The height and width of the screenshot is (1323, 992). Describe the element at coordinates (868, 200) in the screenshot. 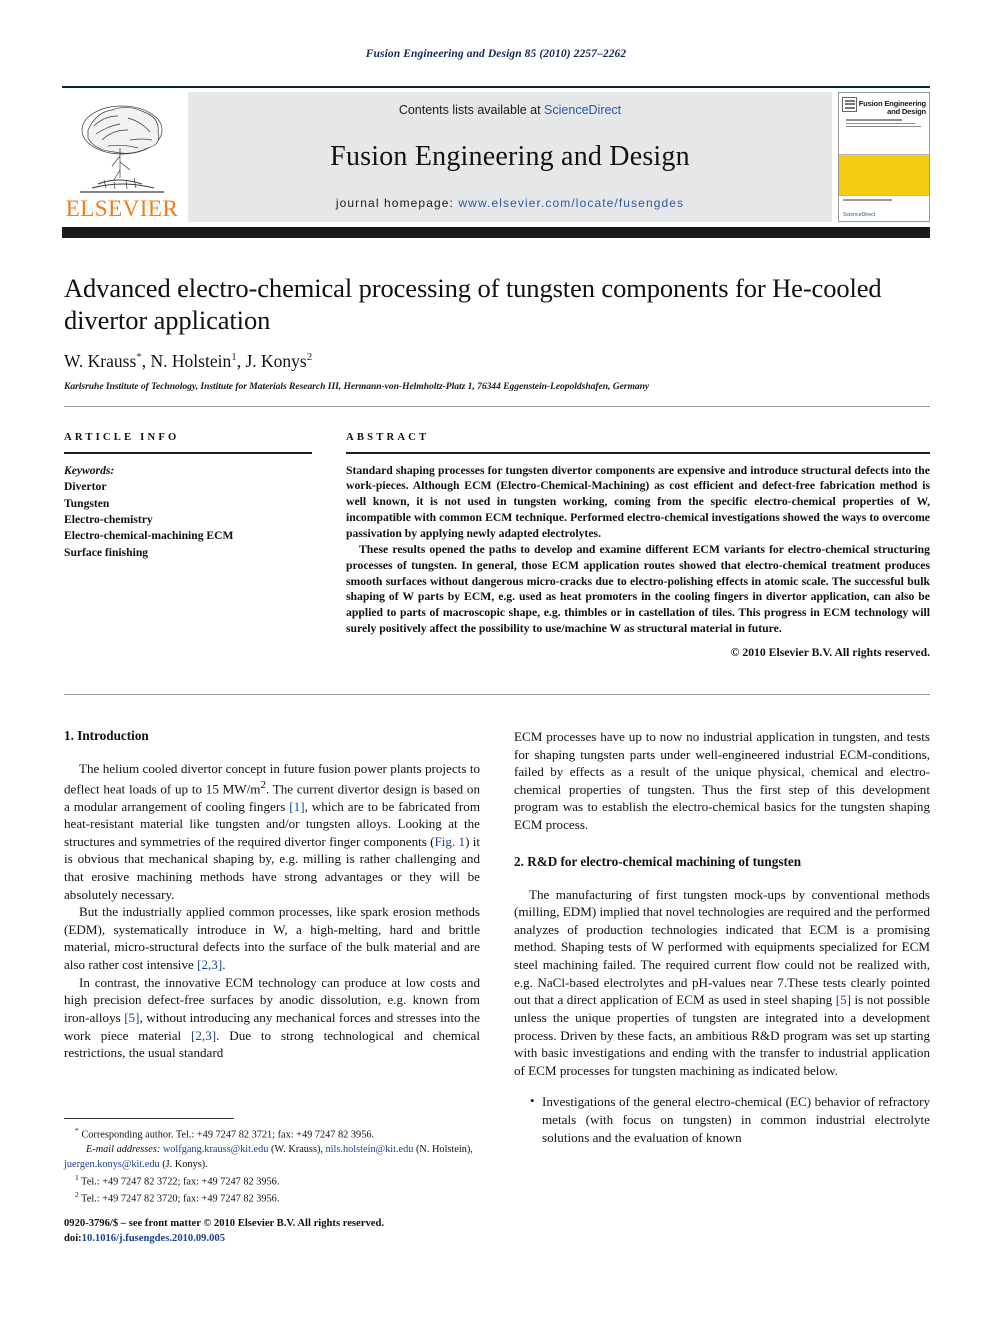

I see `cover-footer-line` at that location.